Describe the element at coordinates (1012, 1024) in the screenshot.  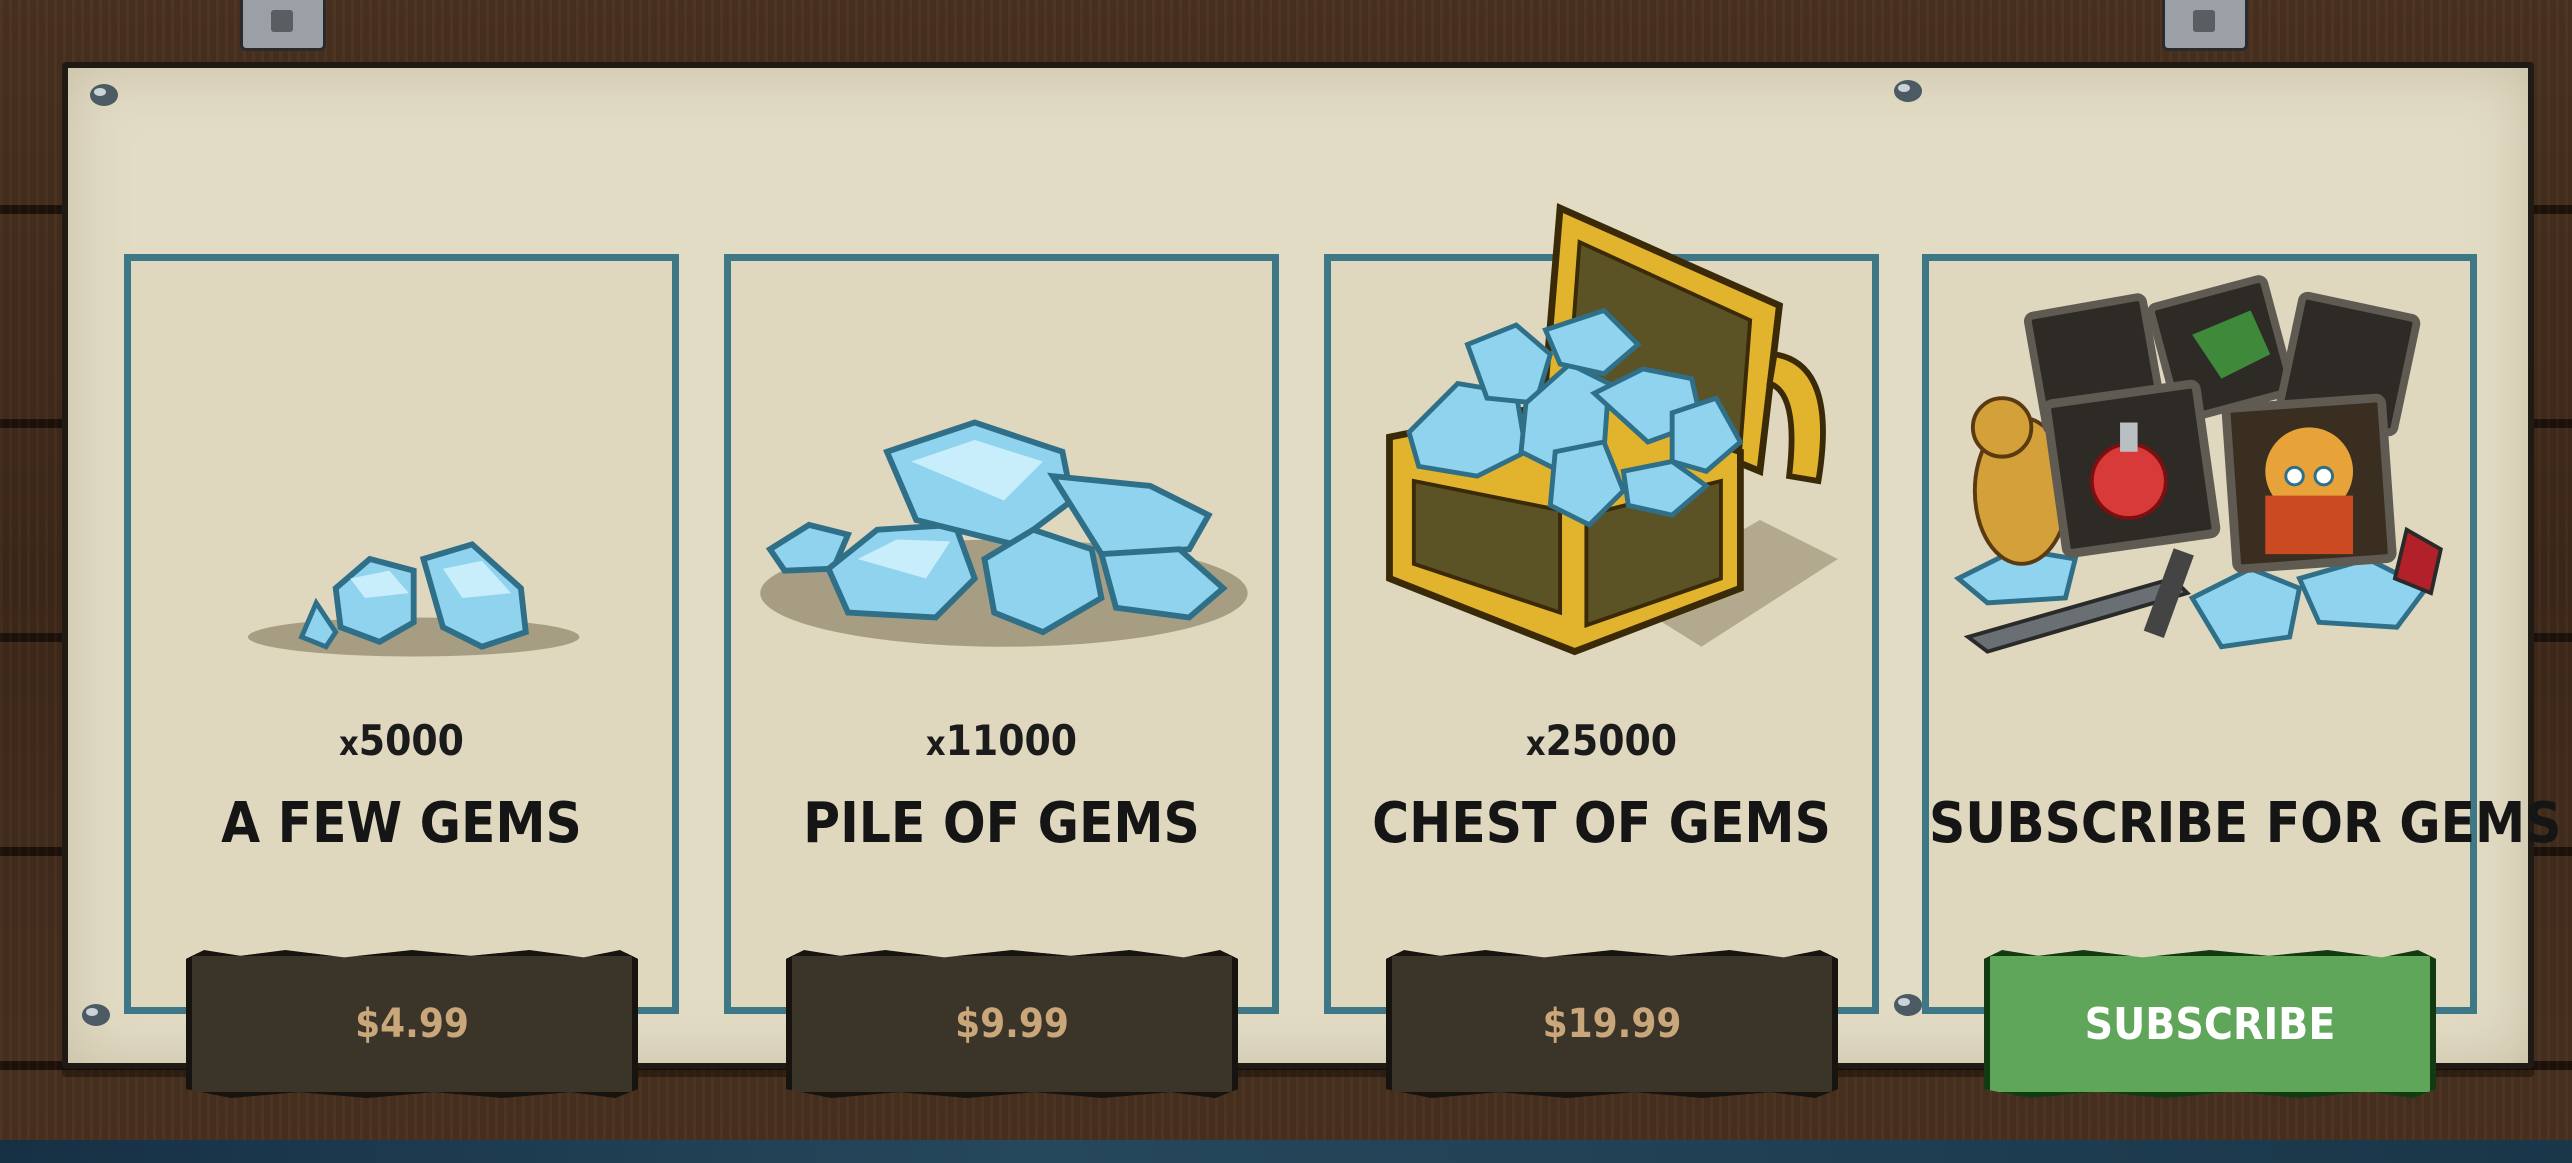
I see `buy-pile-of-gems-button: $9.99` at that location.